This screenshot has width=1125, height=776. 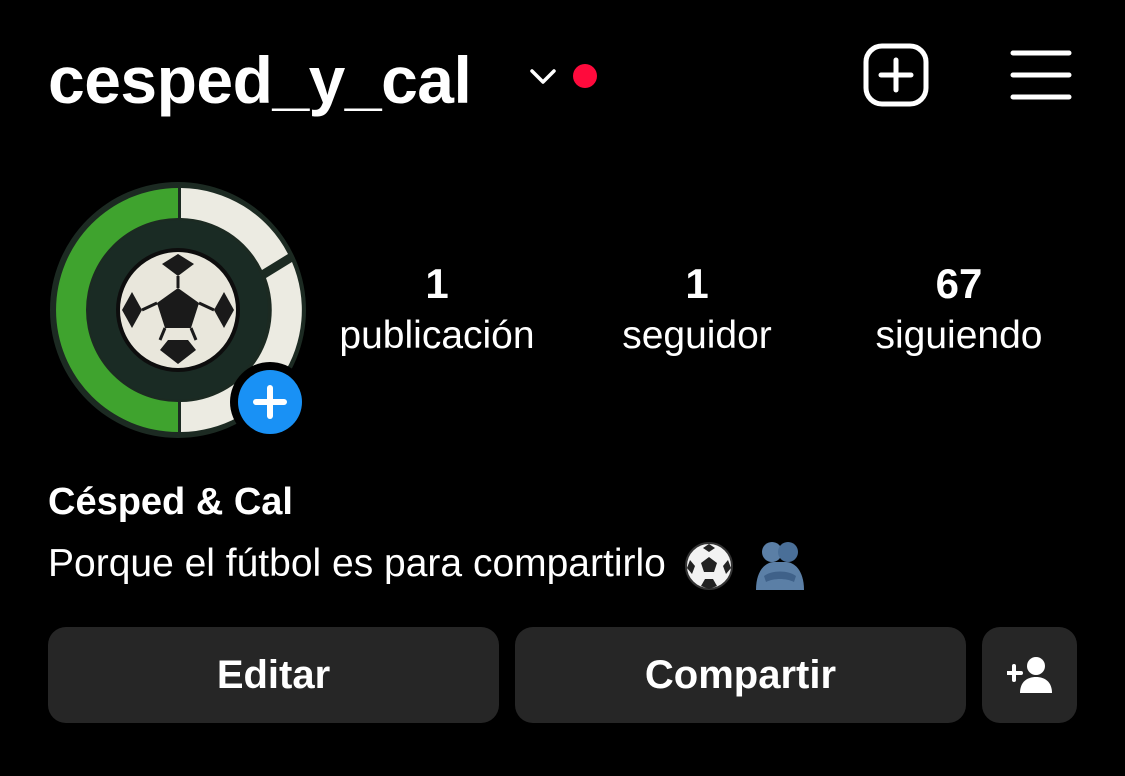 I want to click on followers-label: seguidor, so click(x=697, y=335).